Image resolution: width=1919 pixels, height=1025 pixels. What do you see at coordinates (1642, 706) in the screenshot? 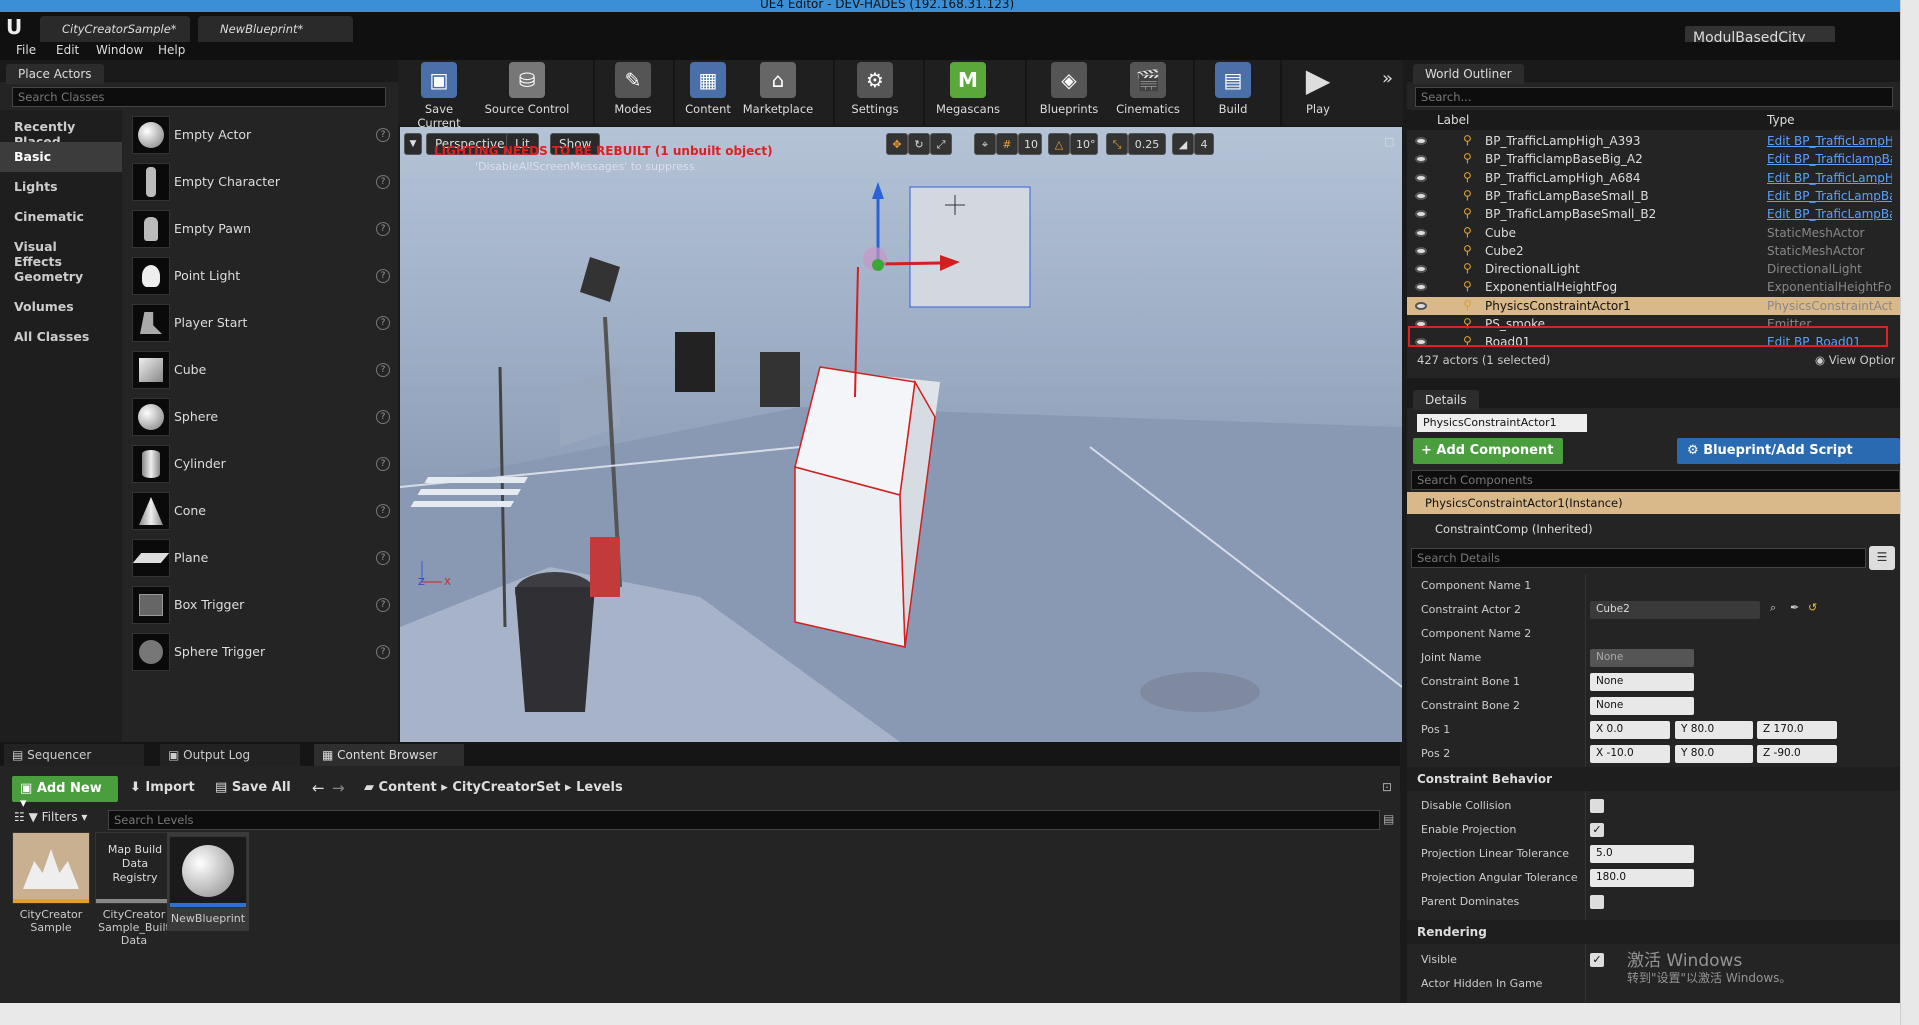
I see `constraint-bone2-field: None` at bounding box center [1642, 706].